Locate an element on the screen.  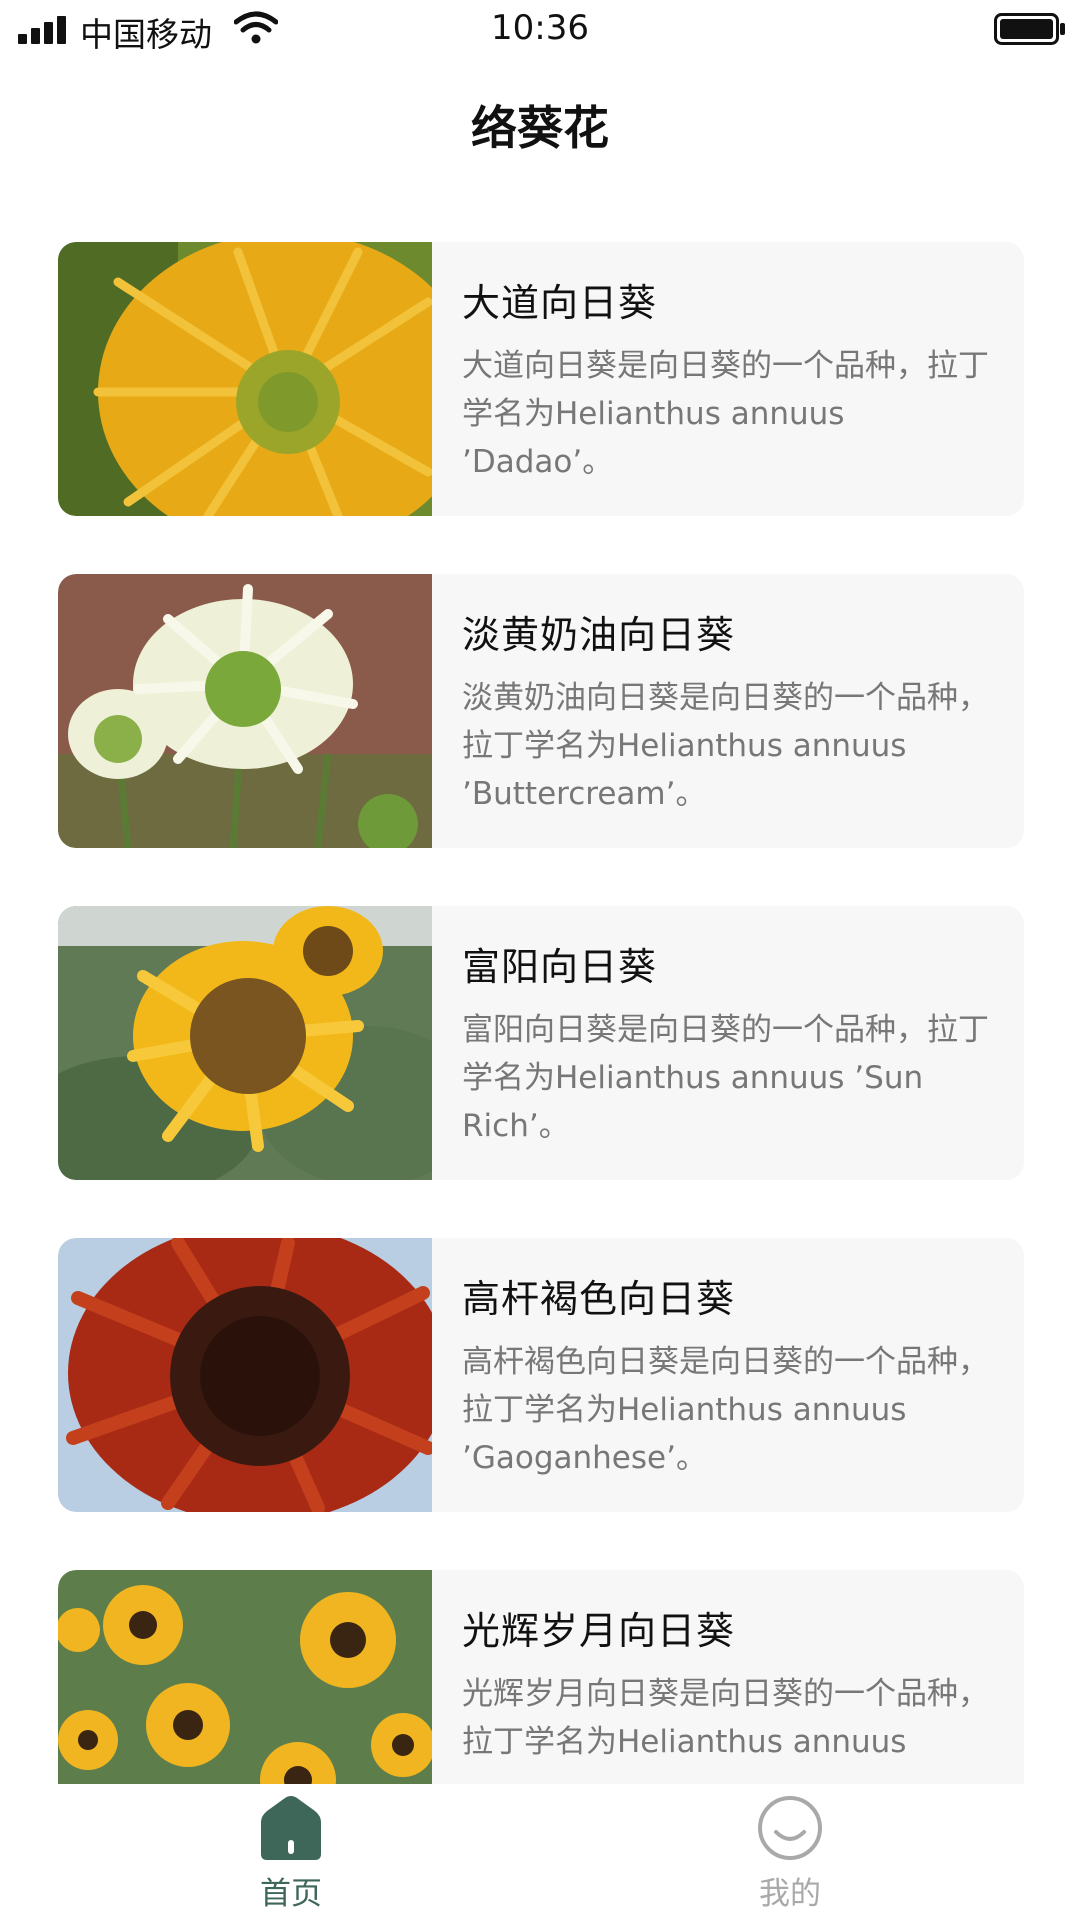
sunflower-cream-image is located at coordinates (245, 711).